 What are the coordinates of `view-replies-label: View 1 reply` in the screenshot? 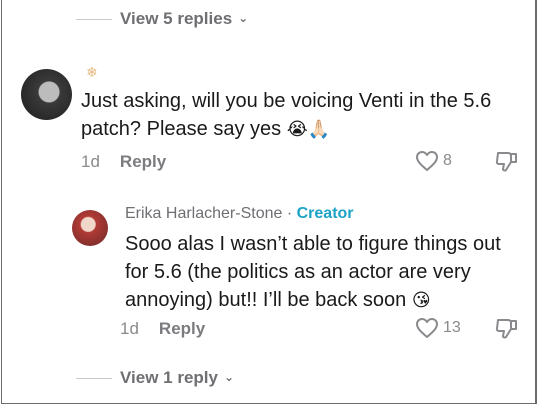 It's located at (169, 377).